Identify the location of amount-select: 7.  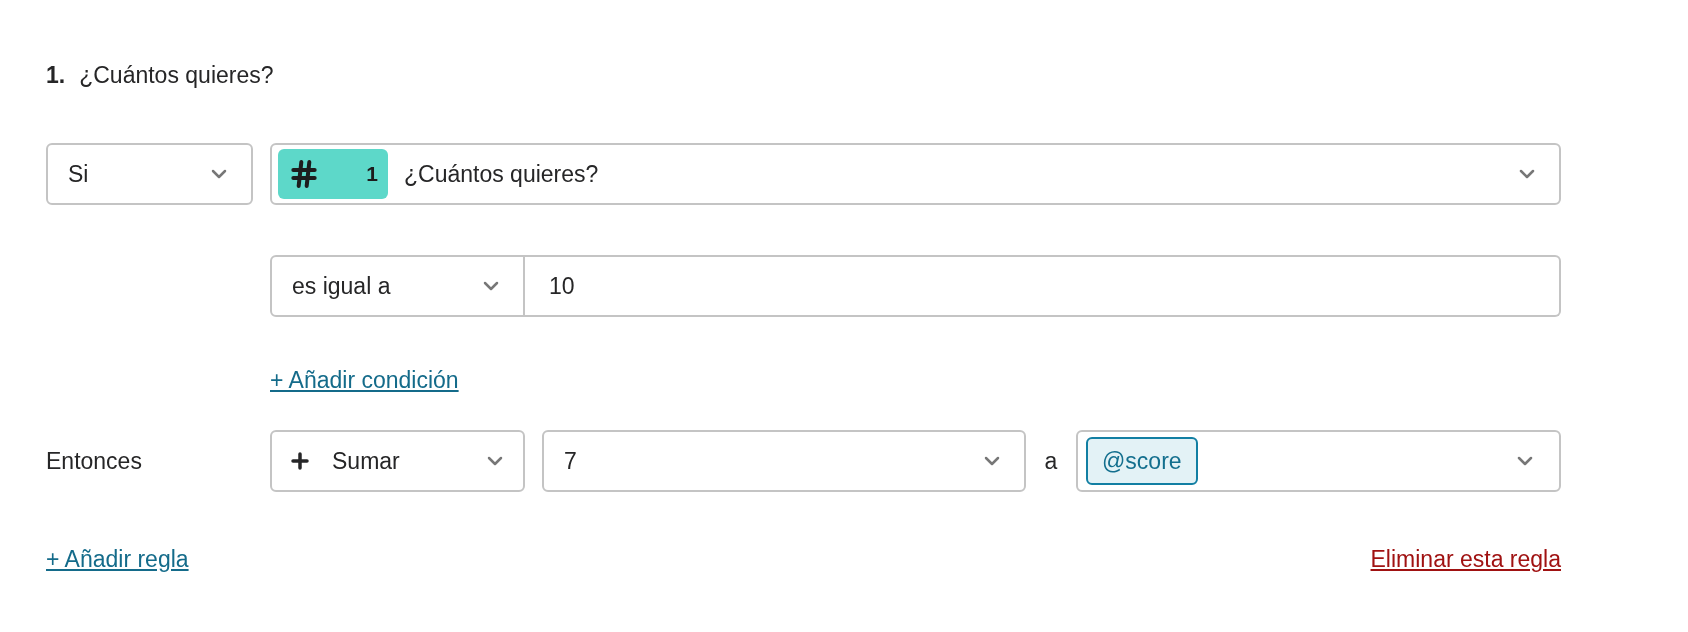
(784, 461).